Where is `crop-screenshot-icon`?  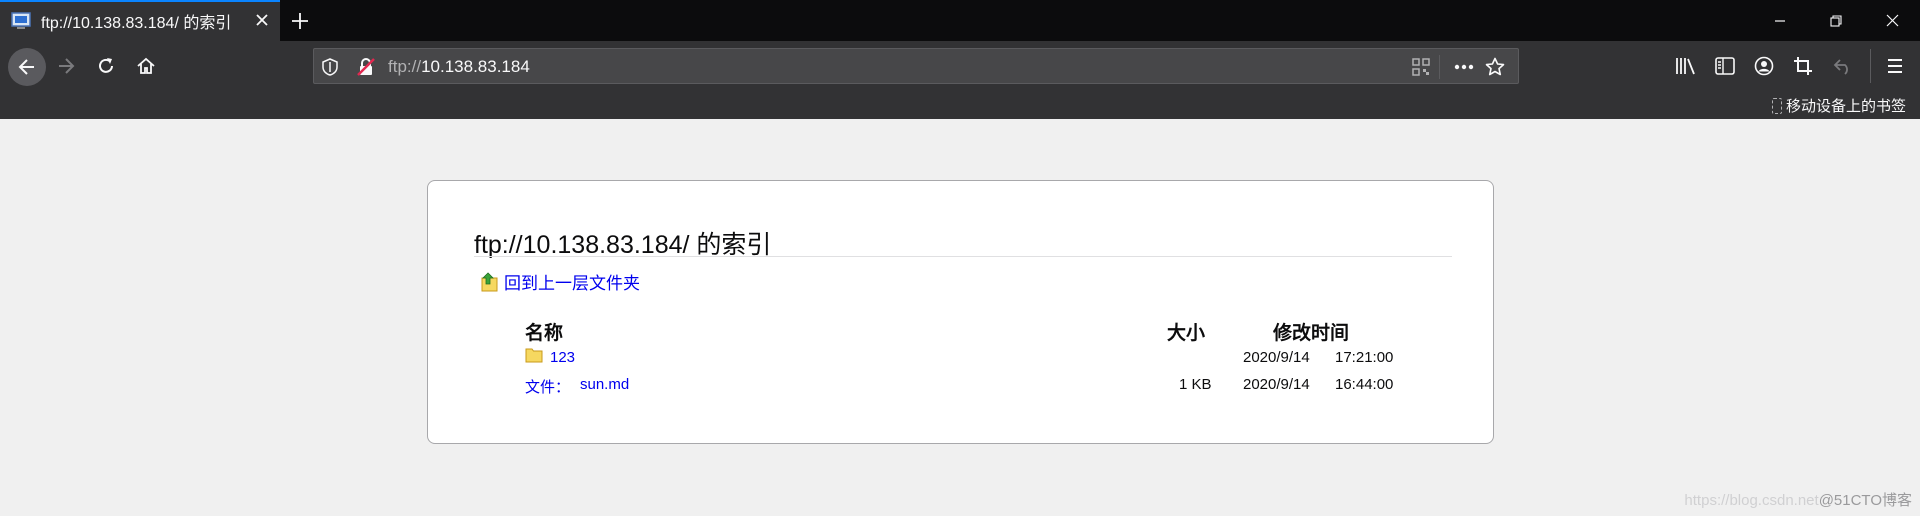 crop-screenshot-icon is located at coordinates (1803, 66).